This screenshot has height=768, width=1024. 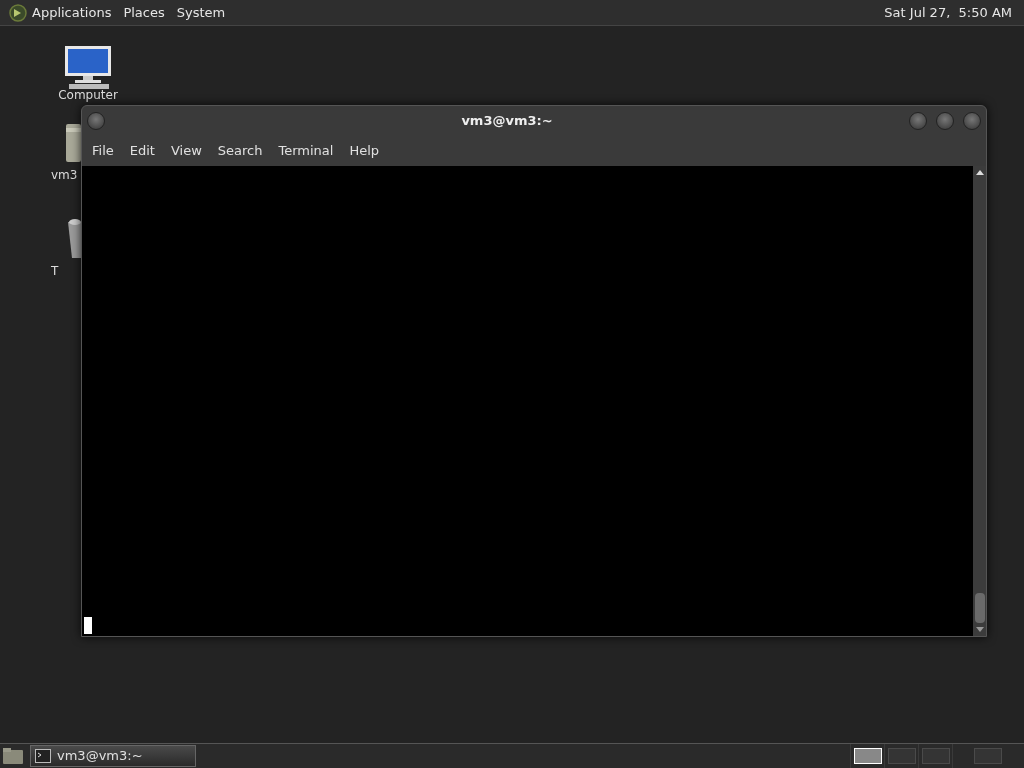 What do you see at coordinates (918, 121) in the screenshot?
I see `minimize-button` at bounding box center [918, 121].